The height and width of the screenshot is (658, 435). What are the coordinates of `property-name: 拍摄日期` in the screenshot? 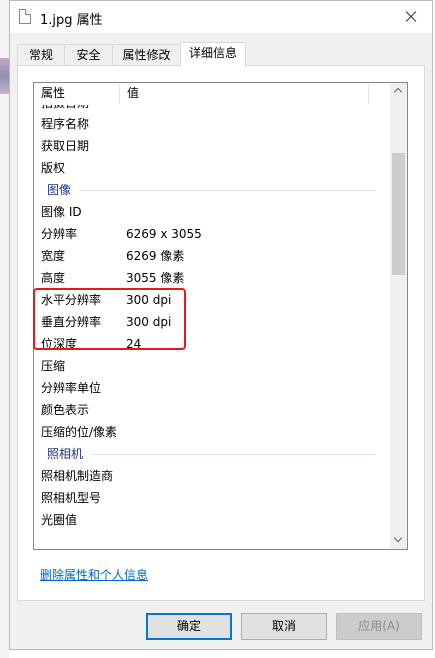 It's located at (65, 109).